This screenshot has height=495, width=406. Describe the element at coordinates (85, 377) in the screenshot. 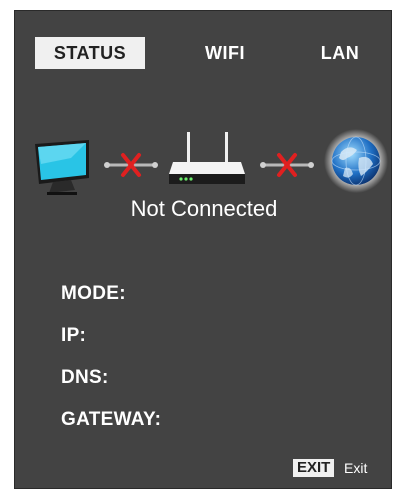

I see `dns-label: DNS:` at that location.